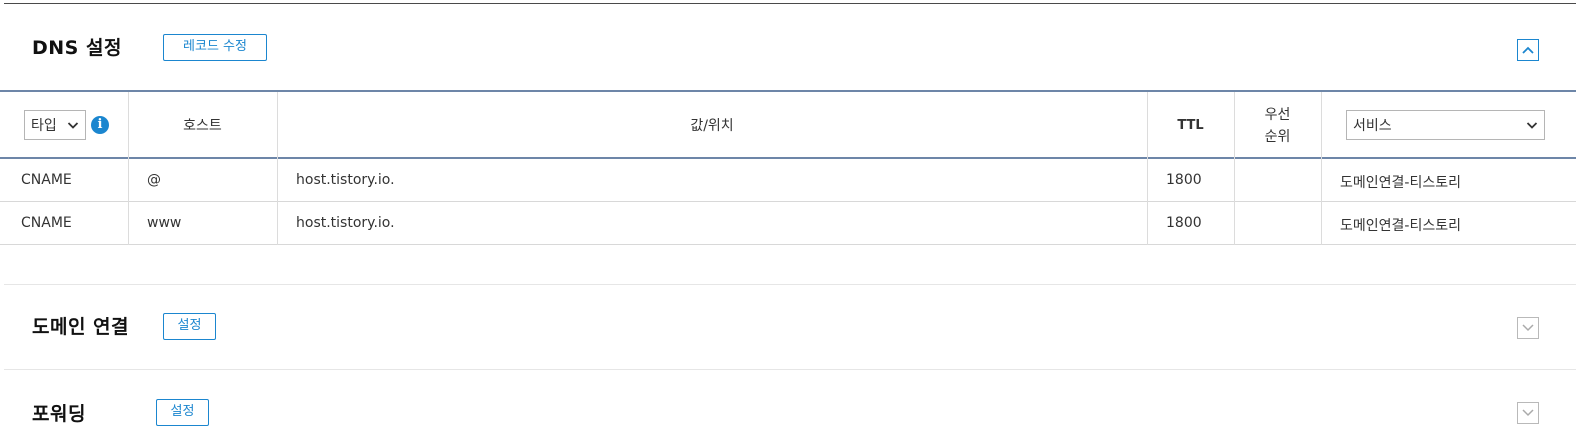 The height and width of the screenshot is (438, 1576). What do you see at coordinates (1372, 126) in the screenshot?
I see `service-select-label: 서비스` at bounding box center [1372, 126].